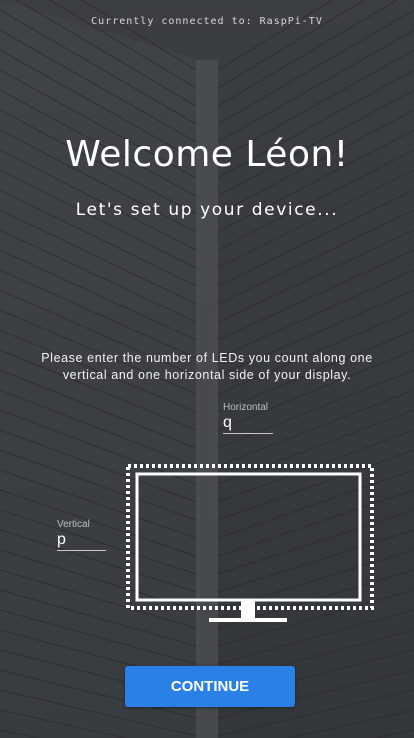 This screenshot has width=414, height=738. I want to click on connection-status: Currently connected to: RaspPi-TV, so click(207, 21).